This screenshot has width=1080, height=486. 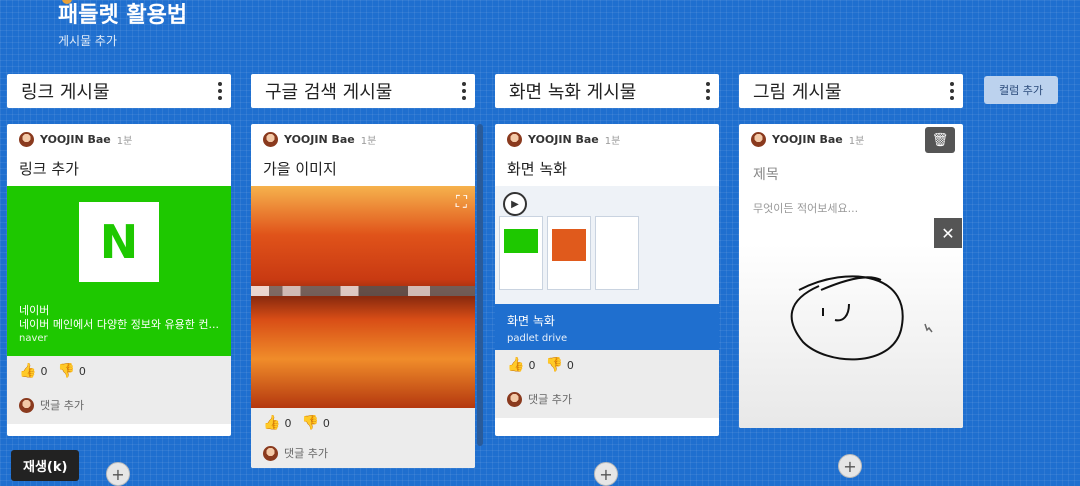 I want to click on naver-logo: N, so click(x=119, y=242).